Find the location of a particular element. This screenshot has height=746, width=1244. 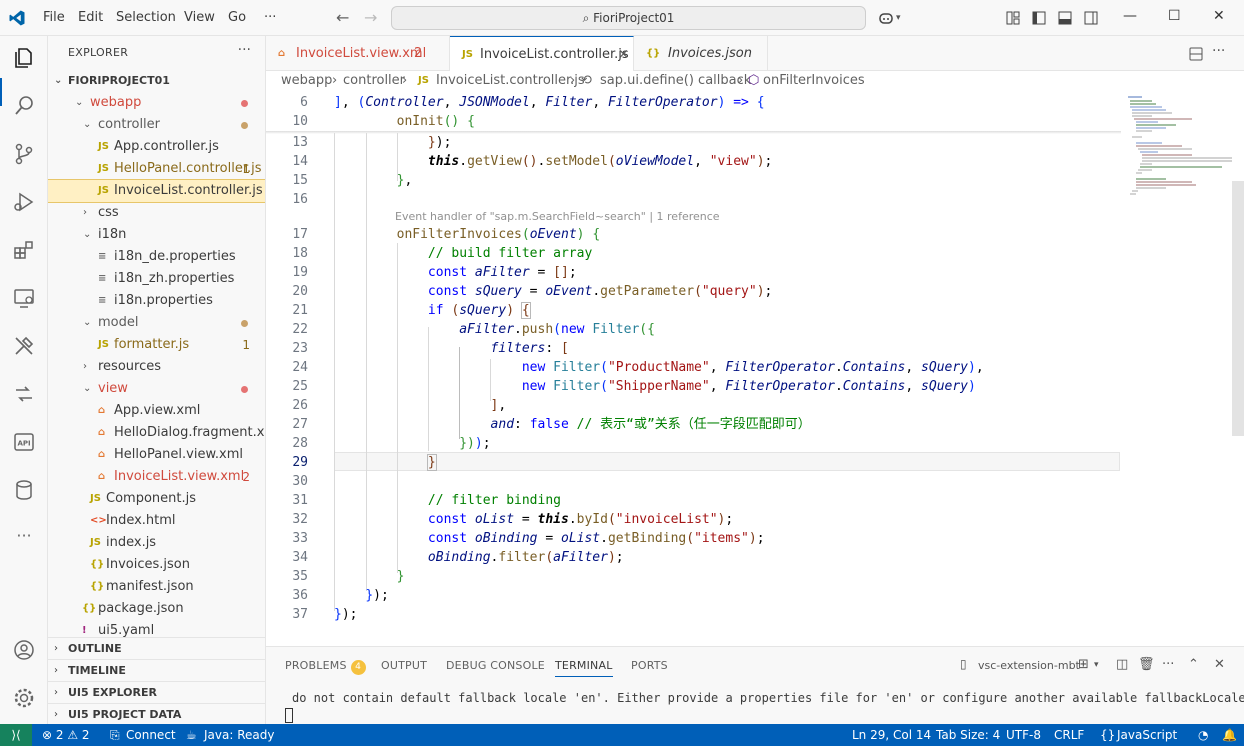

tree-item: ⌄ i18n is located at coordinates (156, 235).